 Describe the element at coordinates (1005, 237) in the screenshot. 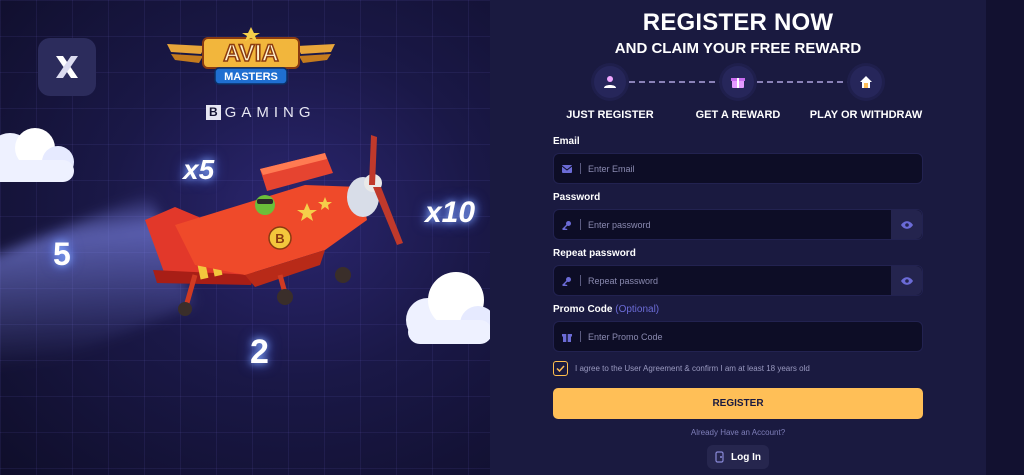

I see `right-gutter` at that location.